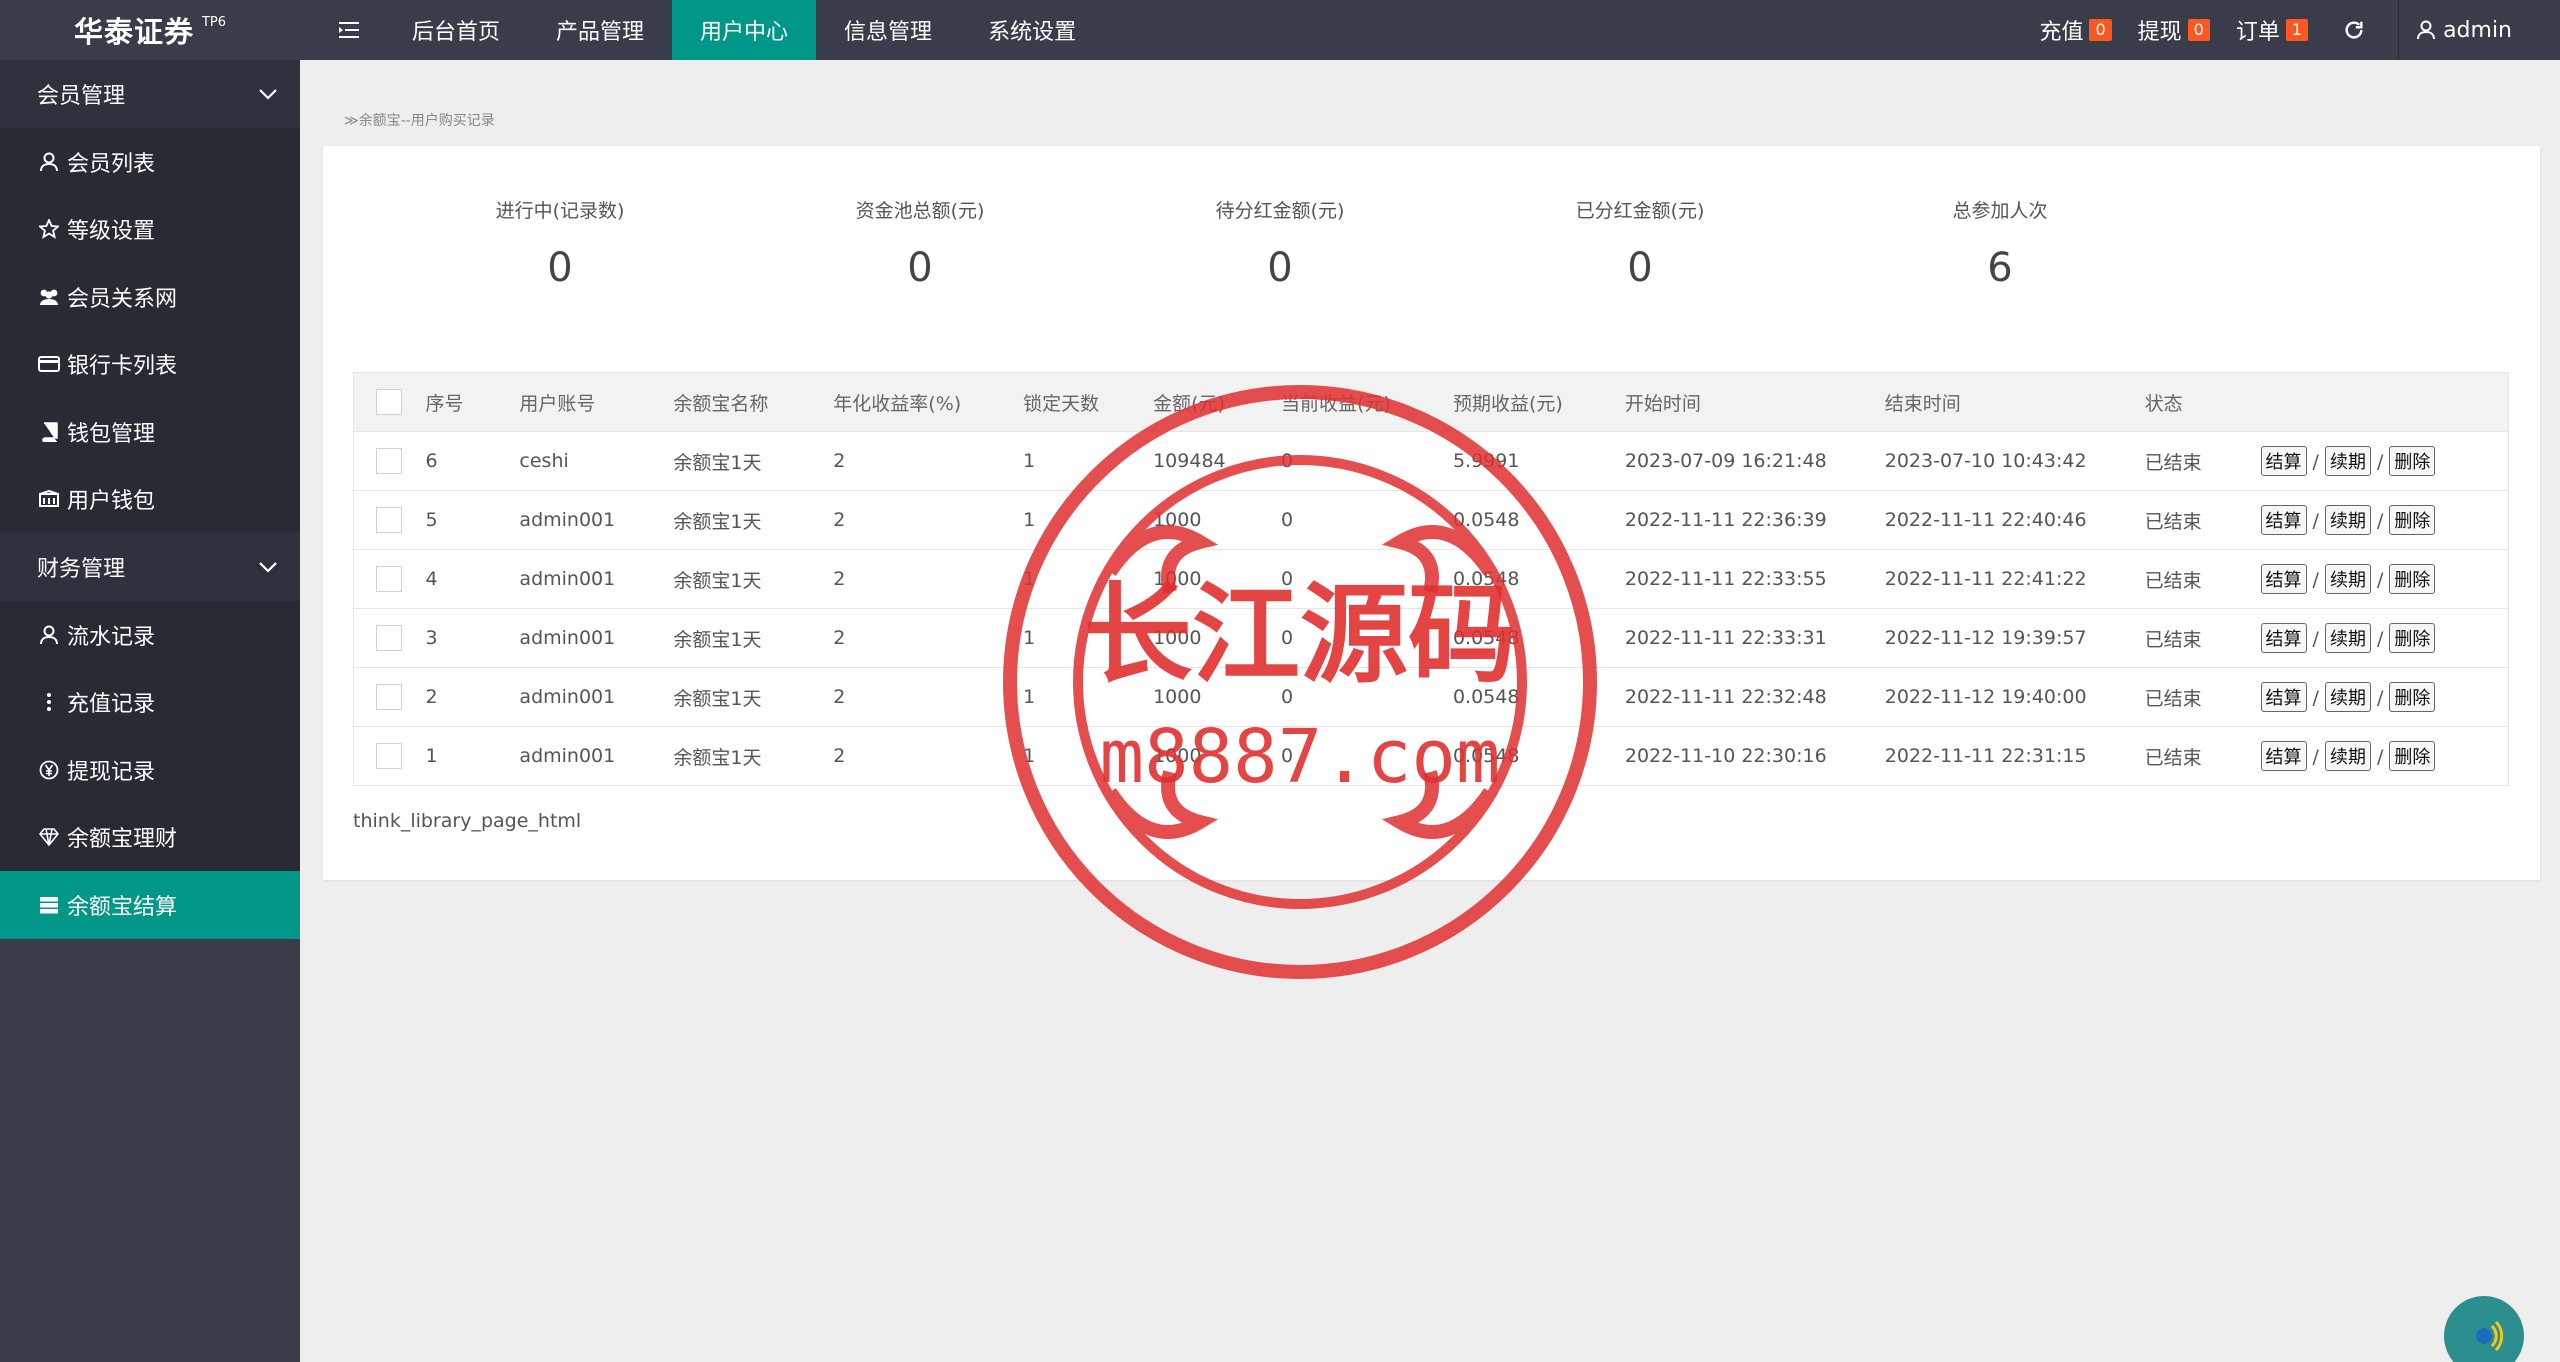 The height and width of the screenshot is (1362, 2560). What do you see at coordinates (1754, 697) in the screenshot?
I see `table-cell: 2022-11-11 22:32:48` at bounding box center [1754, 697].